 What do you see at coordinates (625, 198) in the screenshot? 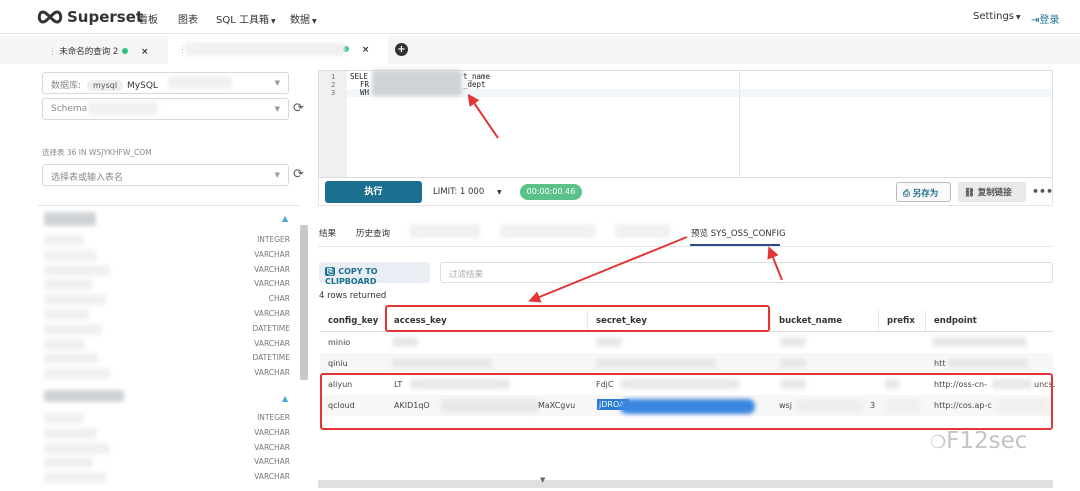
I see `annotation-arrows` at bounding box center [625, 198].